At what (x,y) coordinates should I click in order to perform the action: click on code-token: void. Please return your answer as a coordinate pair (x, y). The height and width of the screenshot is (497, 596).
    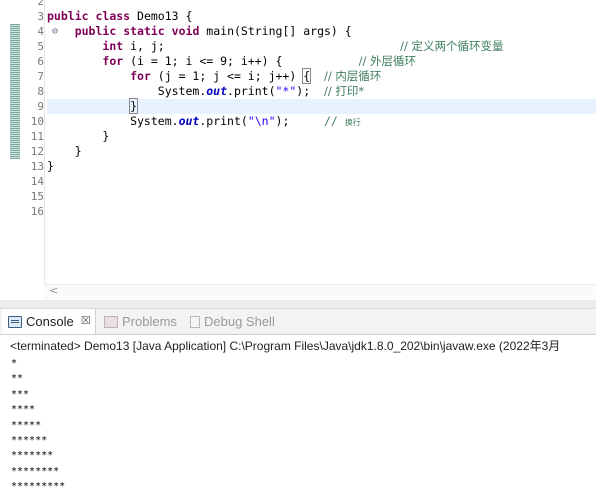
    Looking at the image, I should click on (185, 31).